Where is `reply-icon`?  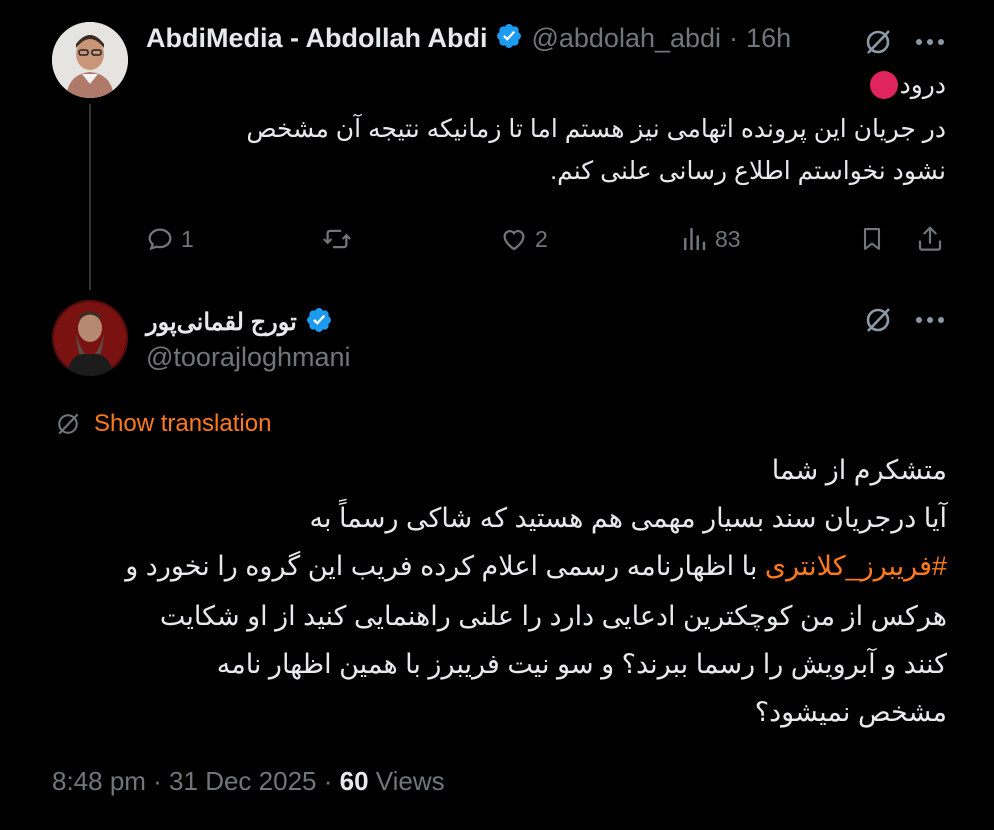
reply-icon is located at coordinates (160, 239).